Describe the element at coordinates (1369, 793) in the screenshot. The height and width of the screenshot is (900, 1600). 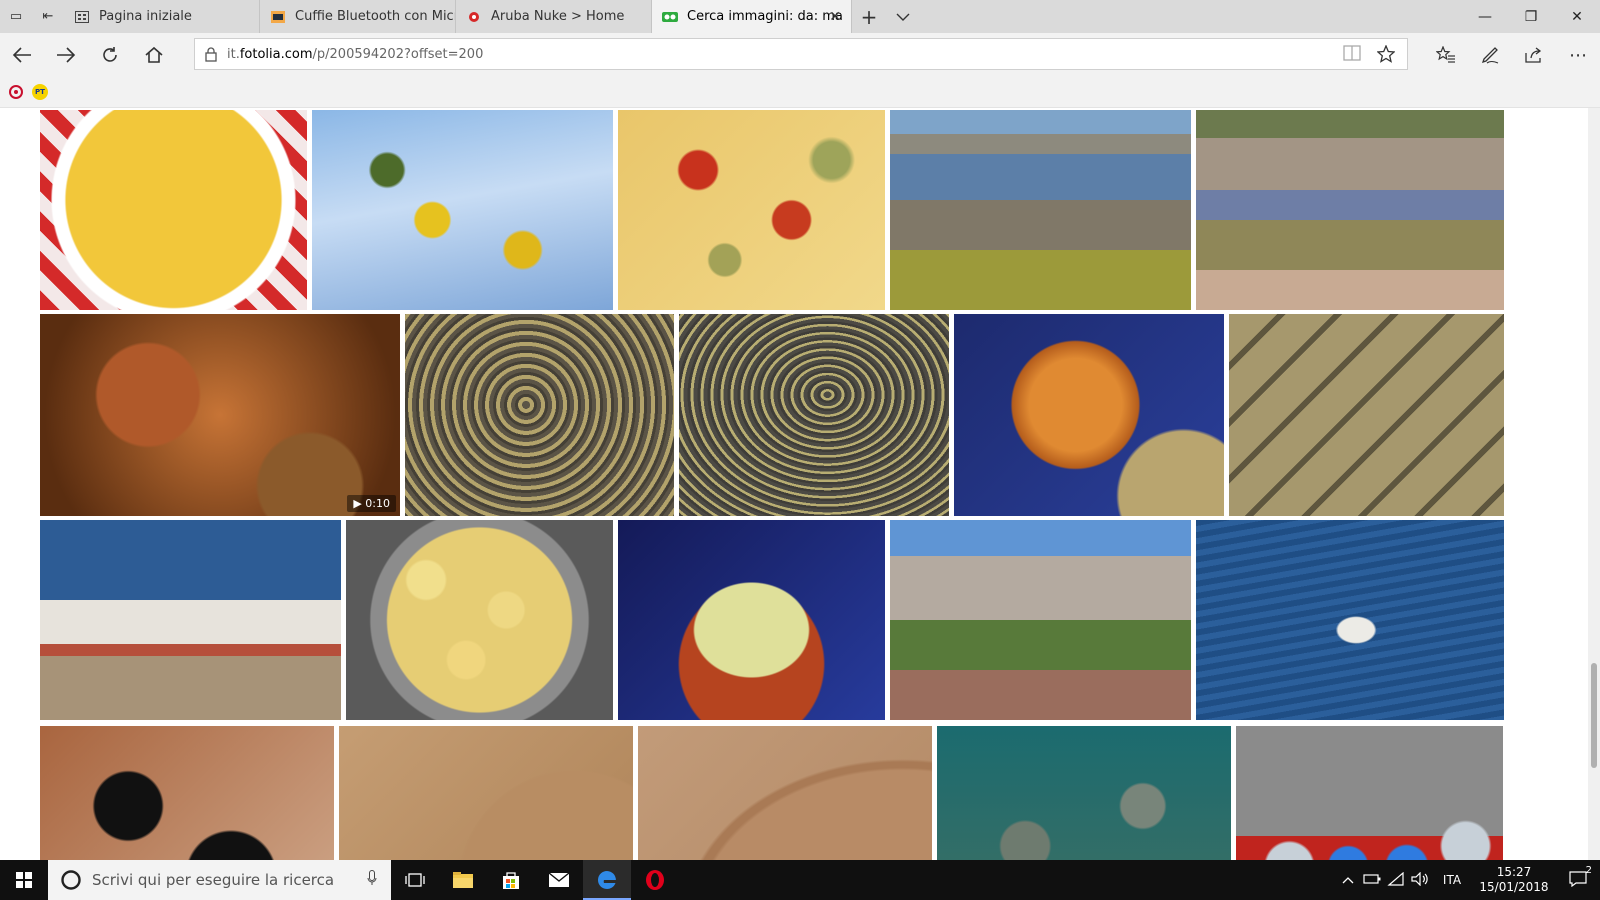
I see `image-tile-car-lights` at that location.